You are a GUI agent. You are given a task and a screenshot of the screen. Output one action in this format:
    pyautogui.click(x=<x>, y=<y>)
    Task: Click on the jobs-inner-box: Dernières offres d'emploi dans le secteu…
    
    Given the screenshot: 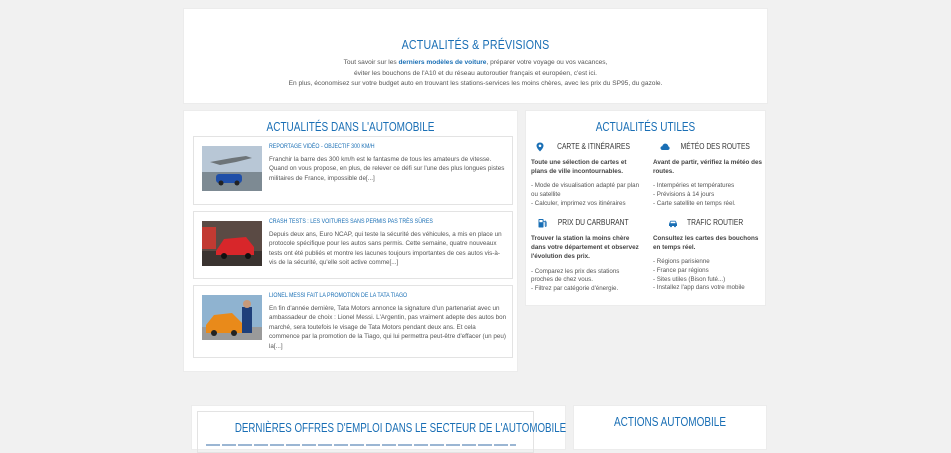 What is the action you would take?
    pyautogui.click(x=382, y=432)
    